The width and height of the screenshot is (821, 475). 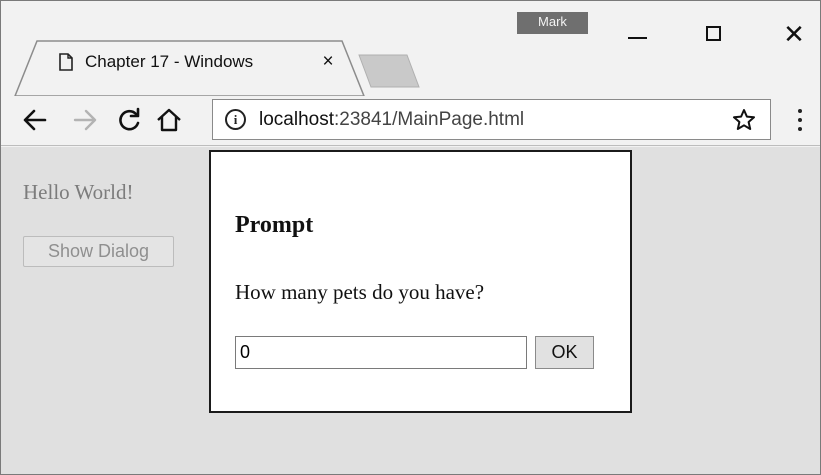 What do you see at coordinates (169, 62) in the screenshot?
I see `tab-title: Chapter 17 - Windows` at bounding box center [169, 62].